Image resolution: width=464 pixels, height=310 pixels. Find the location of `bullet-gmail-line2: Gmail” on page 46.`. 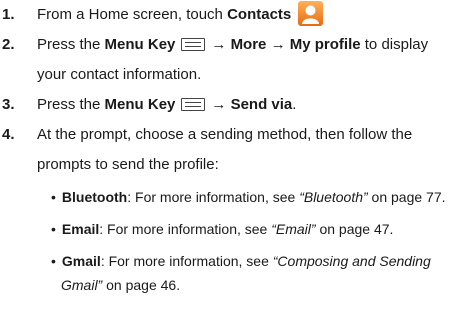

bullet-gmail-line2: Gmail” on page 46. is located at coordinates (120, 285).